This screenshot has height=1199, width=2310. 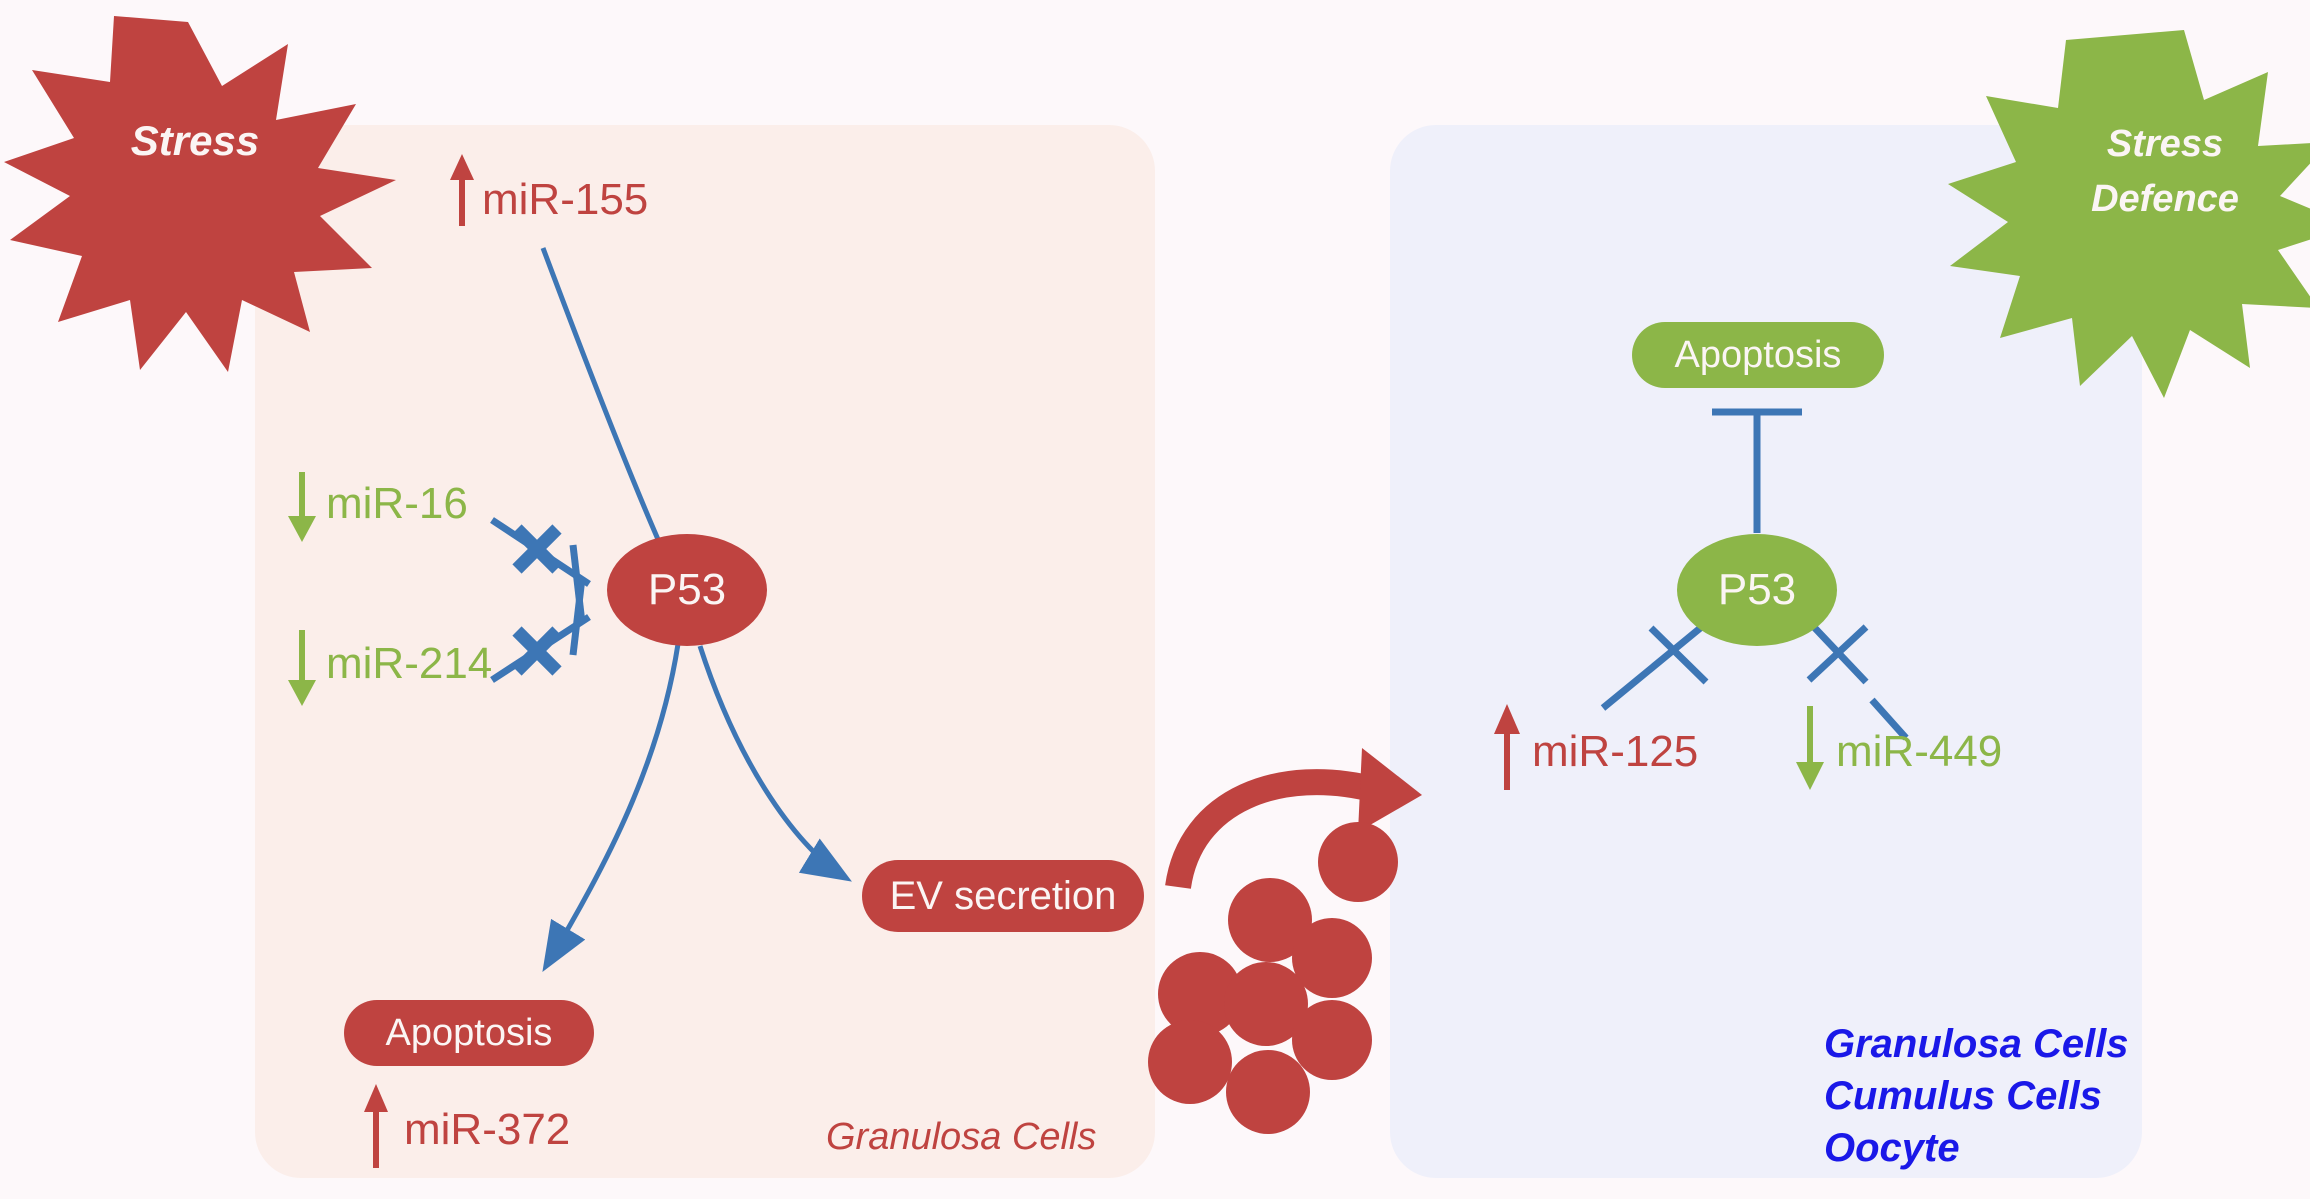 What do you see at coordinates (1976, 1044) in the screenshot?
I see `right-panel-caption-line1: Granulosa Cells` at bounding box center [1976, 1044].